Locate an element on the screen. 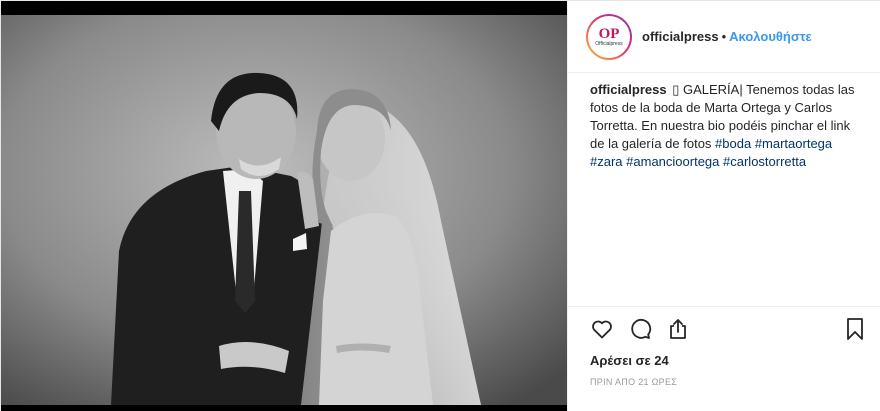 The height and width of the screenshot is (411, 880). post-actions: Αρέσει σε 24 ΠΡΙΝ ΑΠΟ 21 ΩΡΕΣ is located at coordinates (724, 346).